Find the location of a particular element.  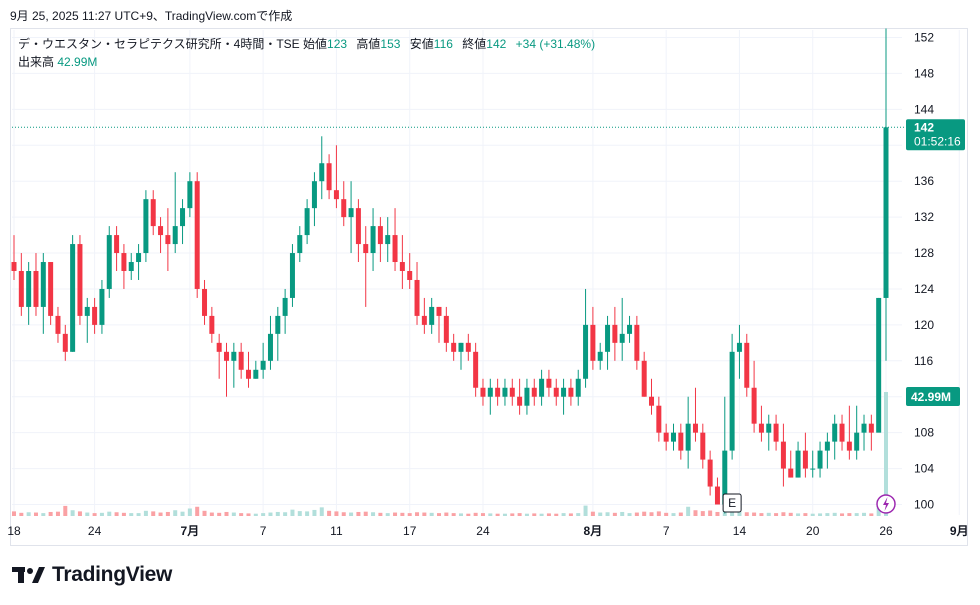

close-value: 142 is located at coordinates (496, 44).